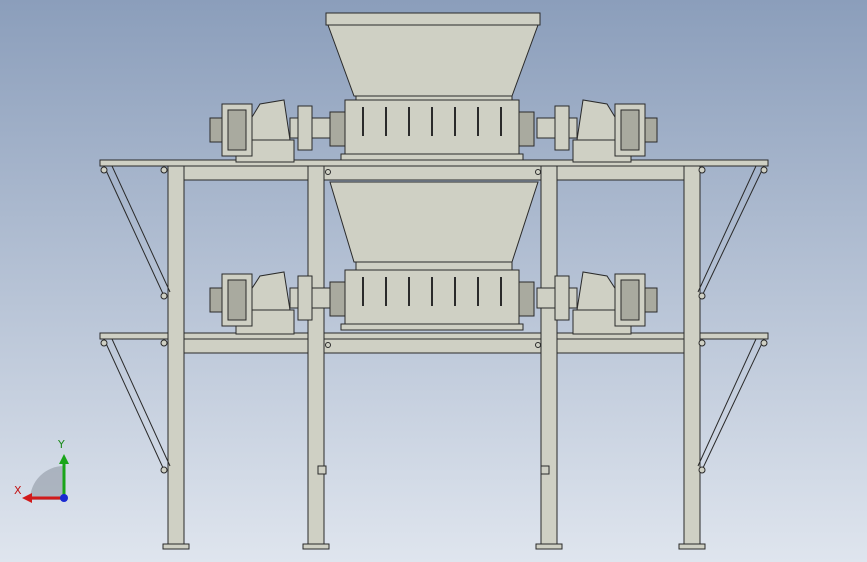 The width and height of the screenshot is (867, 562). Describe the element at coordinates (433, 56) in the screenshot. I see `upper-hopper` at that location.